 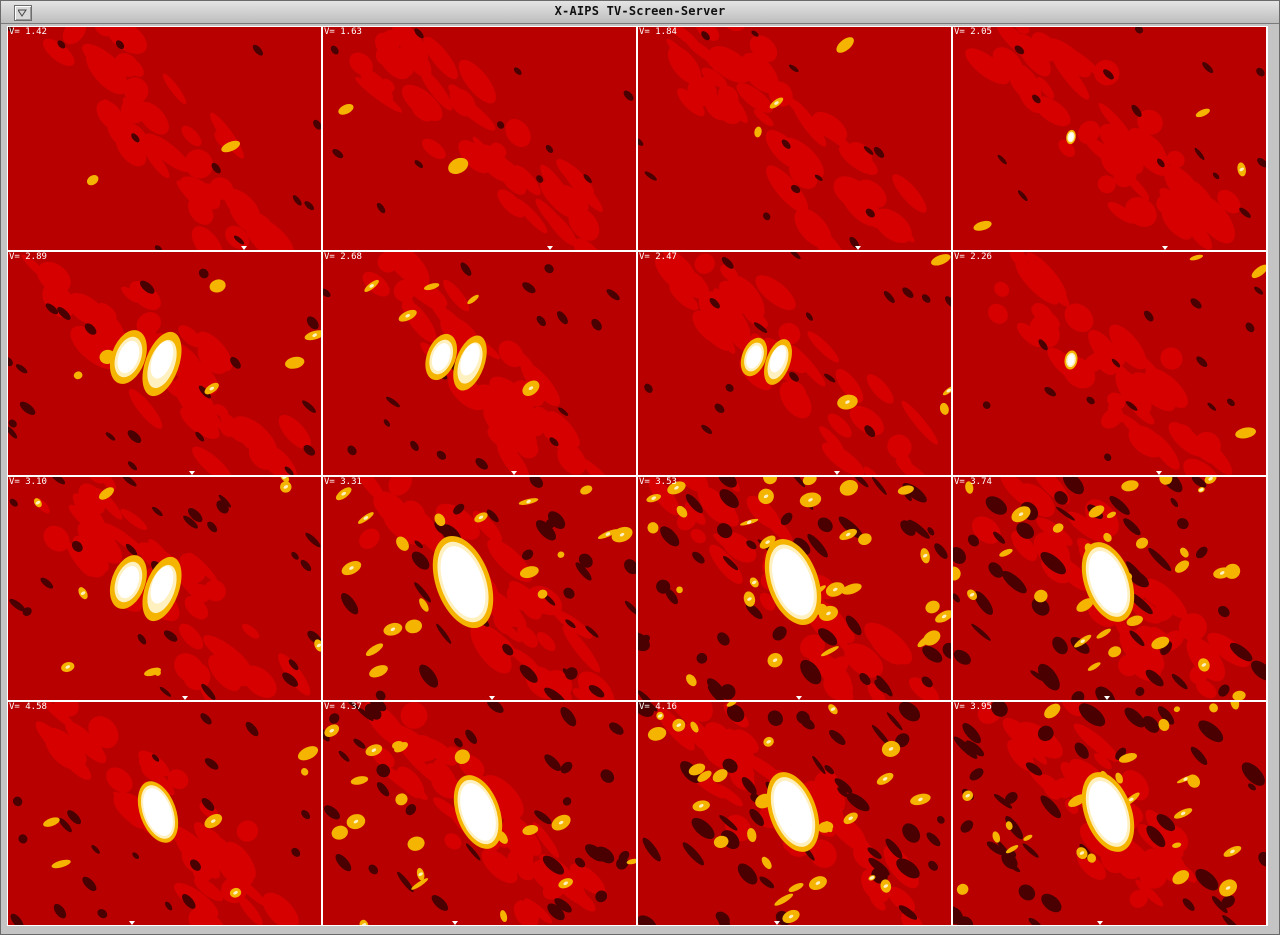 What do you see at coordinates (343, 482) in the screenshot?
I see `velocity-label: V= 3.31` at bounding box center [343, 482].